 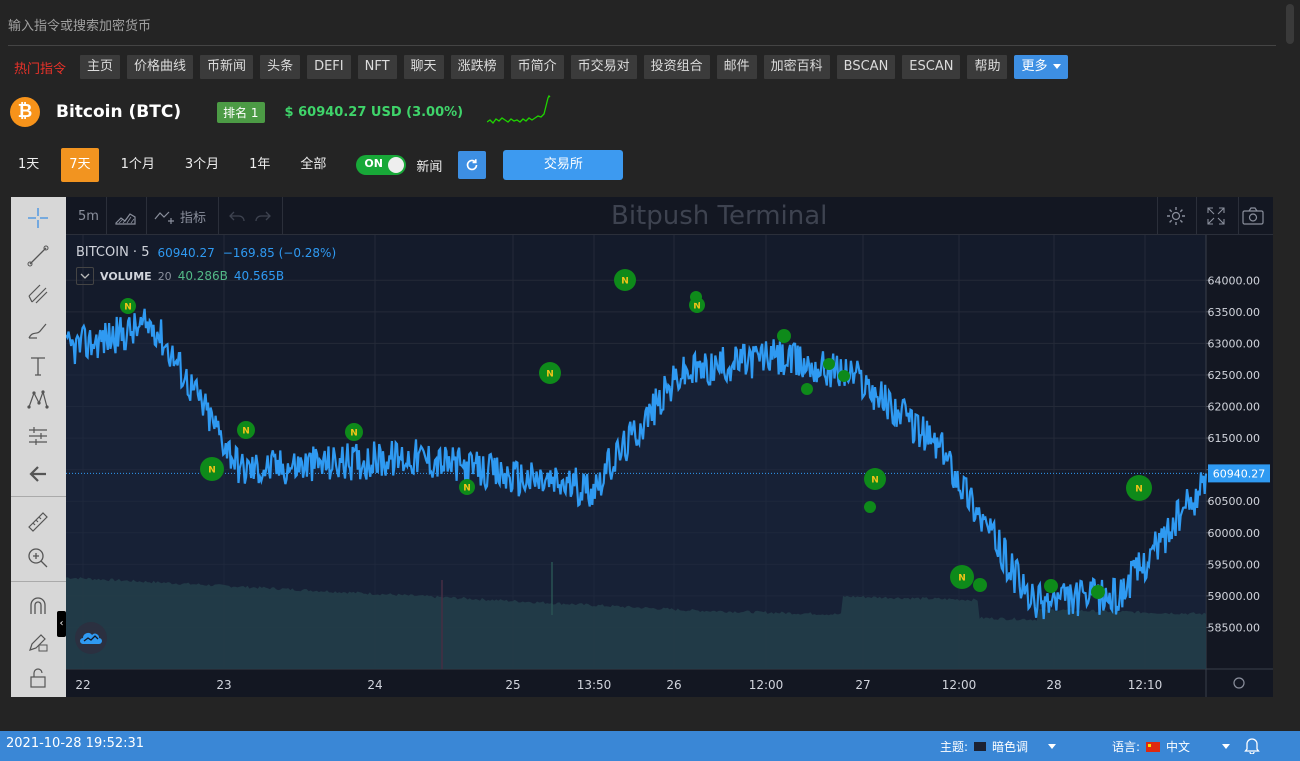 What do you see at coordinates (642, 27) in the screenshot?
I see `command-search-input` at bounding box center [642, 27].